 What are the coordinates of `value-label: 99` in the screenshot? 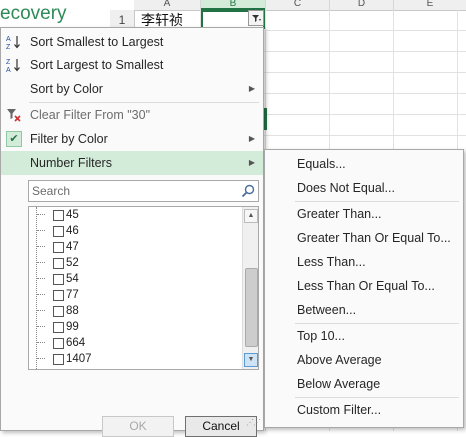 It's located at (72, 327).